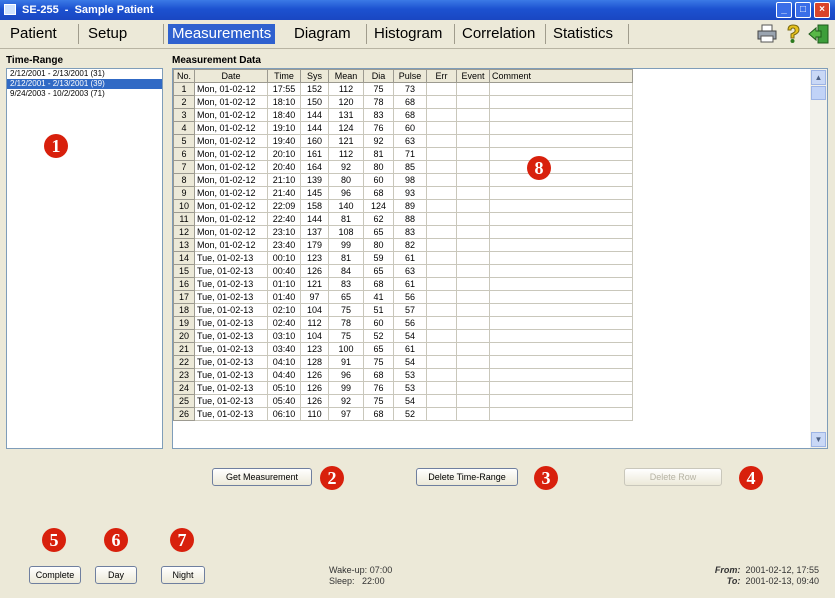 The width and height of the screenshot is (835, 598). What do you see at coordinates (378, 297) in the screenshot?
I see `dia-cell: 41` at bounding box center [378, 297].